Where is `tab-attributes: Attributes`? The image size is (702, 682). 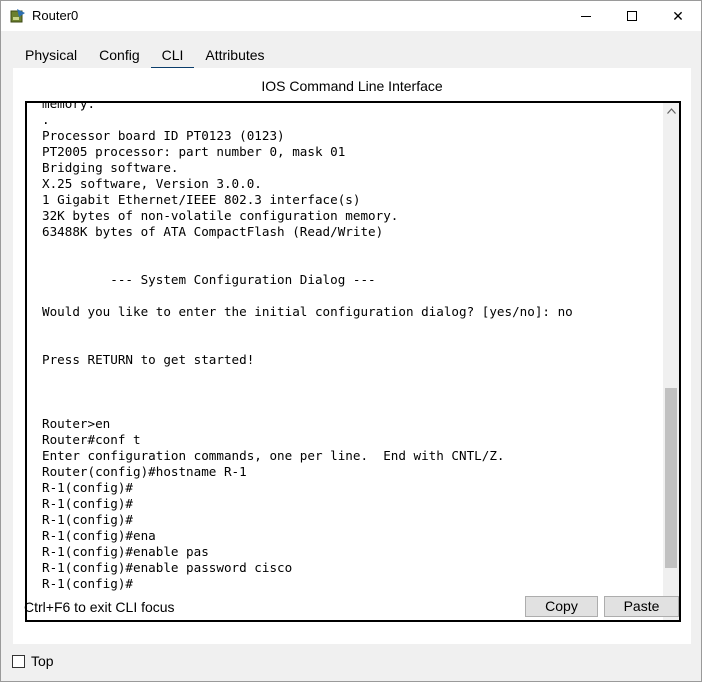
tab-attributes: Attributes is located at coordinates (234, 55).